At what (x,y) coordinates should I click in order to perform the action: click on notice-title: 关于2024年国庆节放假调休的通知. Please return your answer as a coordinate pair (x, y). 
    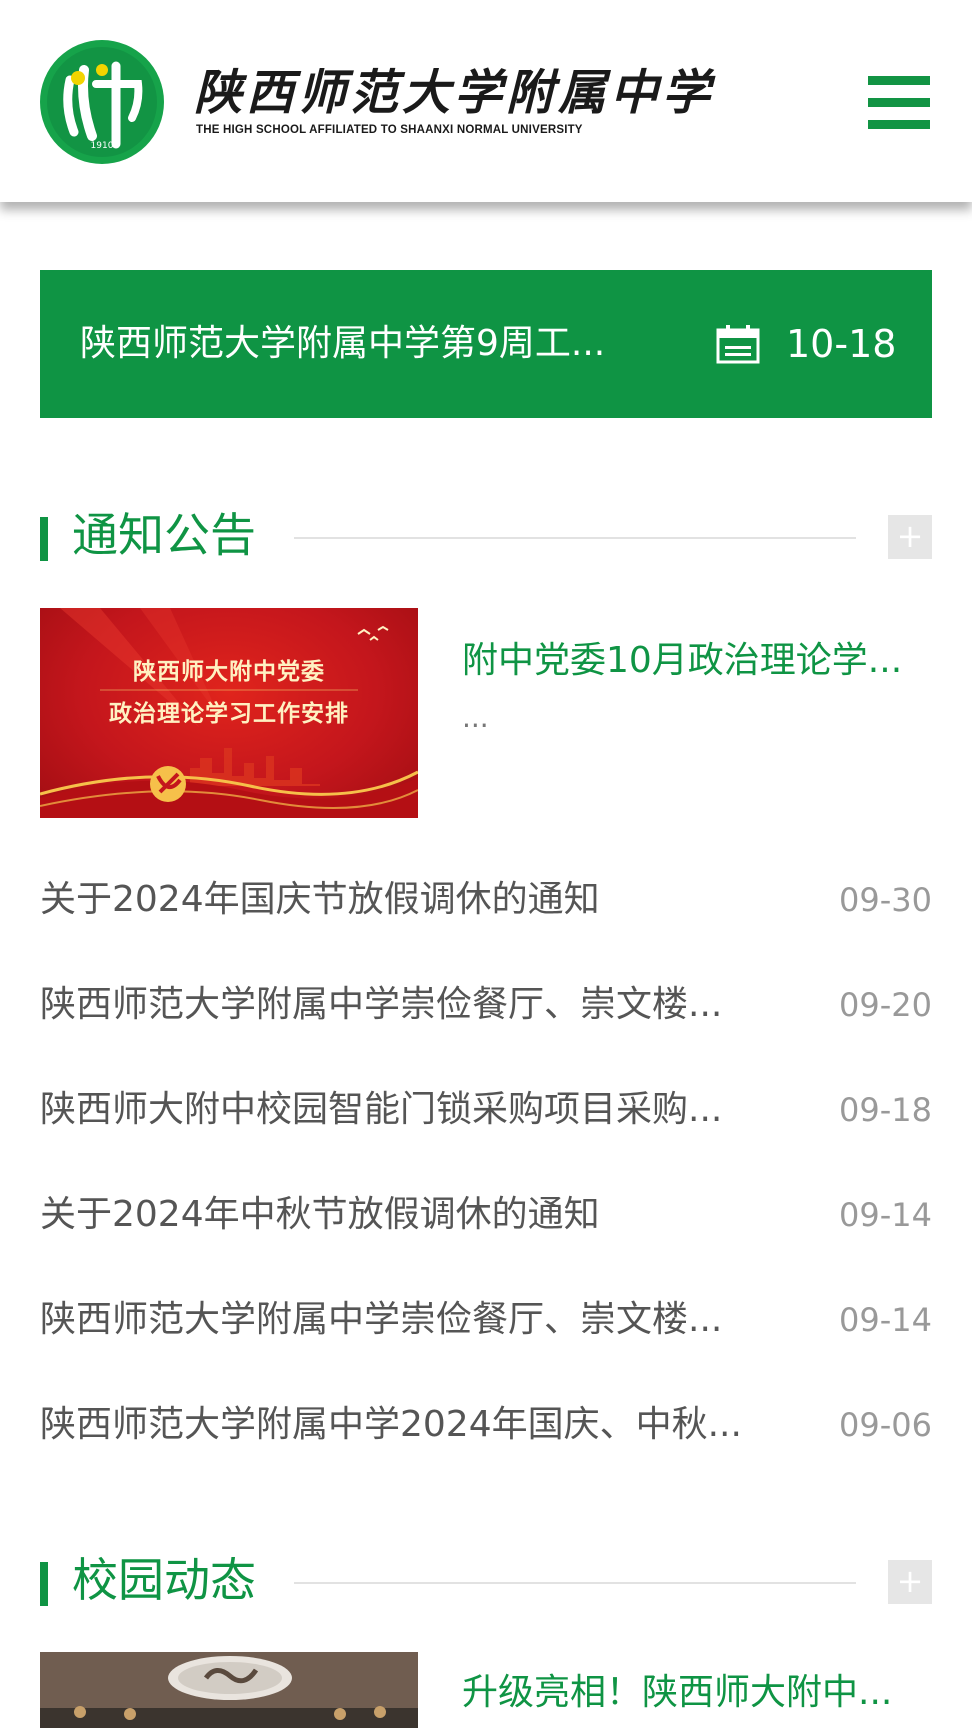
    Looking at the image, I should click on (320, 899).